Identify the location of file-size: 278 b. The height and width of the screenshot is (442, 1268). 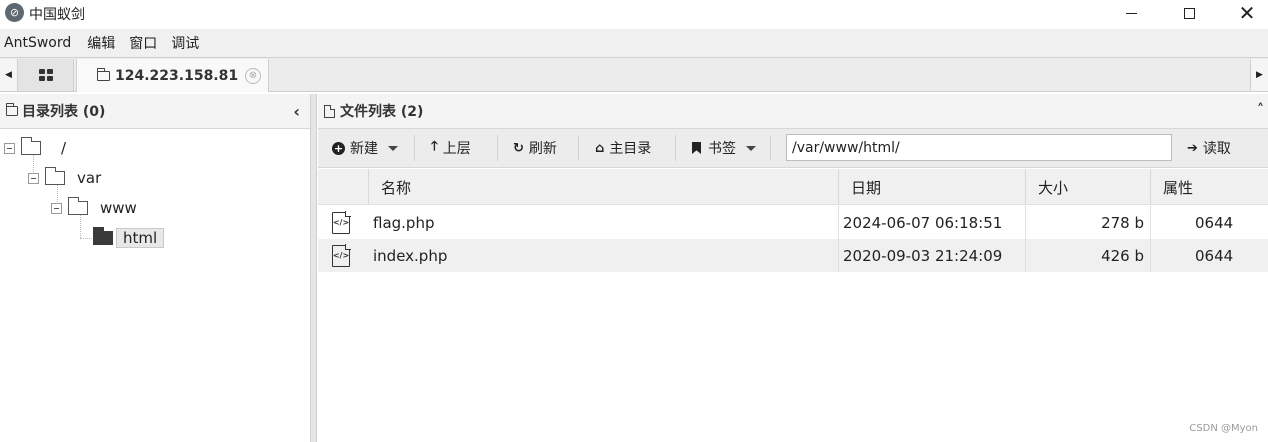
(1122, 222).